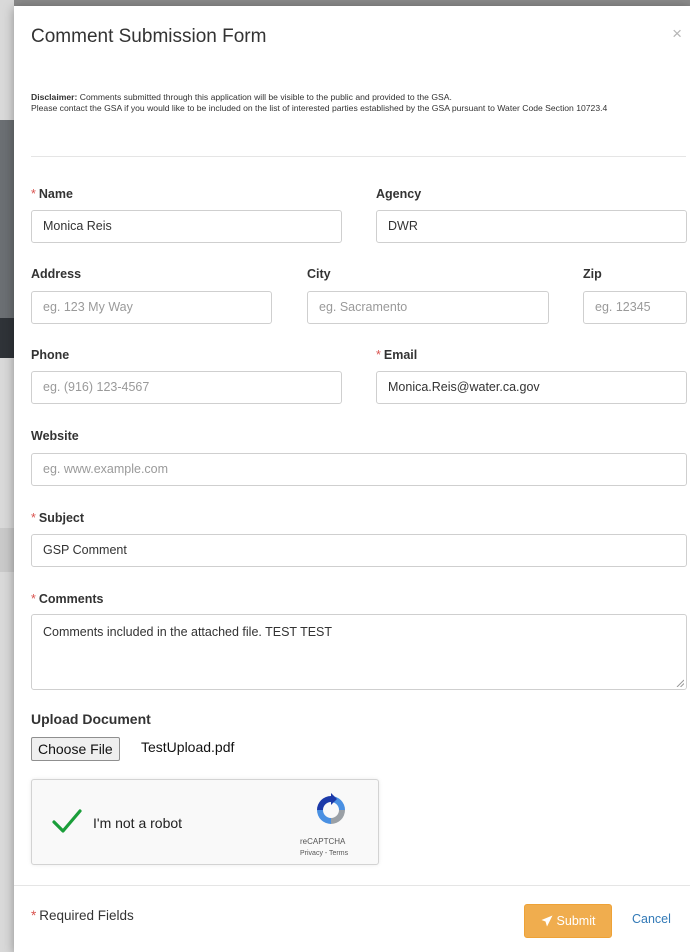 This screenshot has height=952, width=690. I want to click on phone-input: eg. (916) 123-4567, so click(186, 387).